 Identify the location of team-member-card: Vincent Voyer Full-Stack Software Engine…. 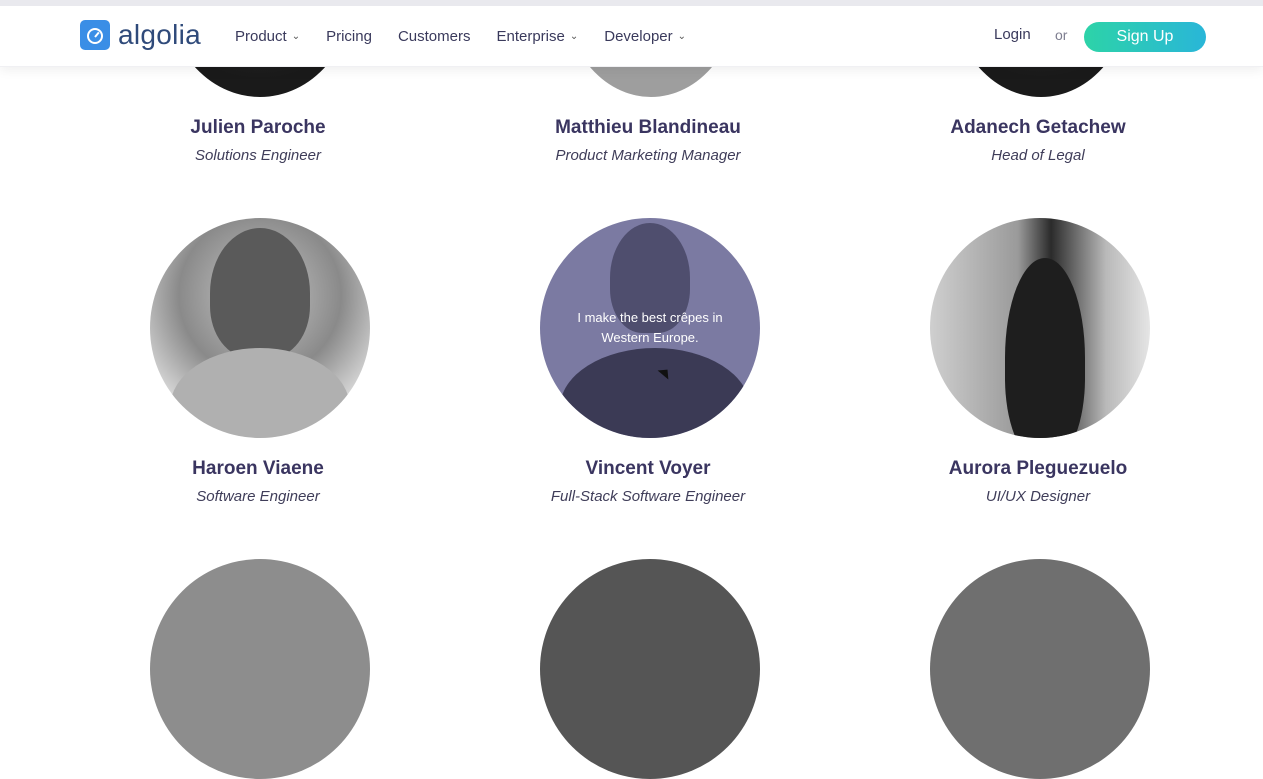
(648, 481).